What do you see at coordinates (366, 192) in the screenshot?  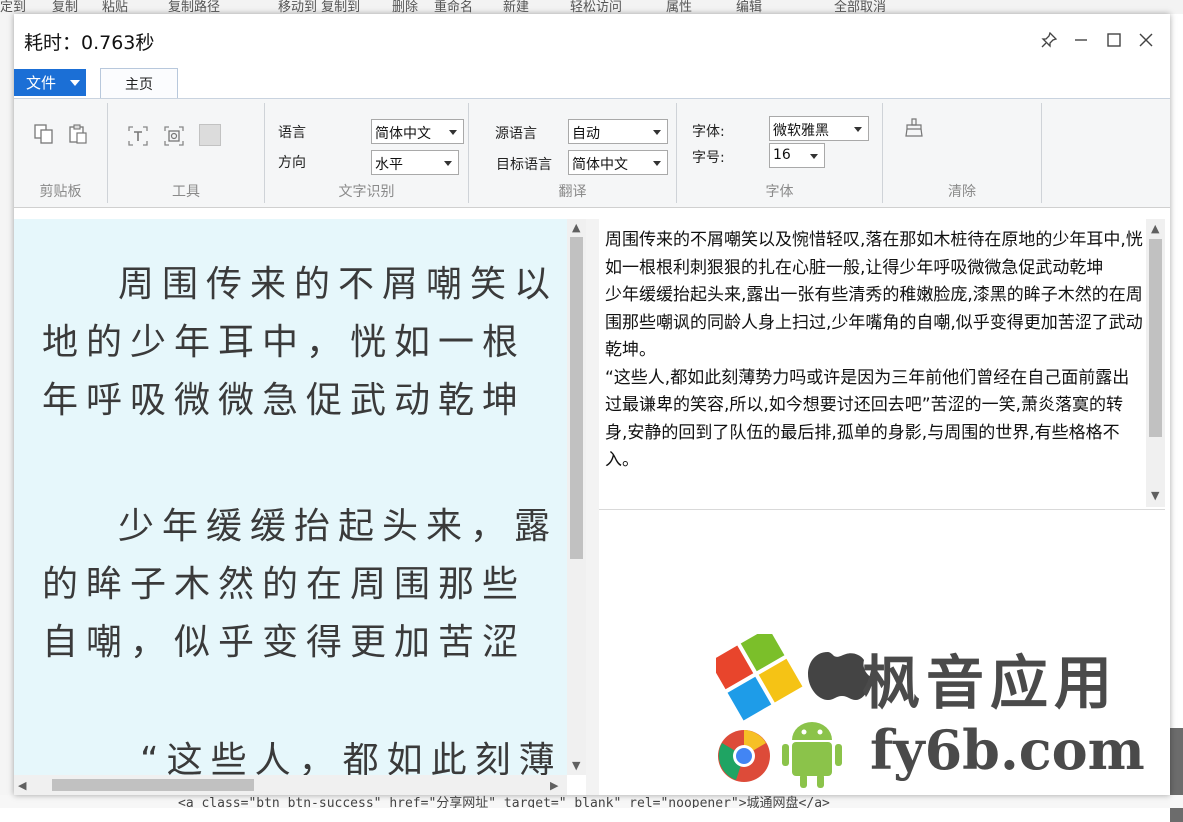 I see `ocr-group-label: 文字识别` at bounding box center [366, 192].